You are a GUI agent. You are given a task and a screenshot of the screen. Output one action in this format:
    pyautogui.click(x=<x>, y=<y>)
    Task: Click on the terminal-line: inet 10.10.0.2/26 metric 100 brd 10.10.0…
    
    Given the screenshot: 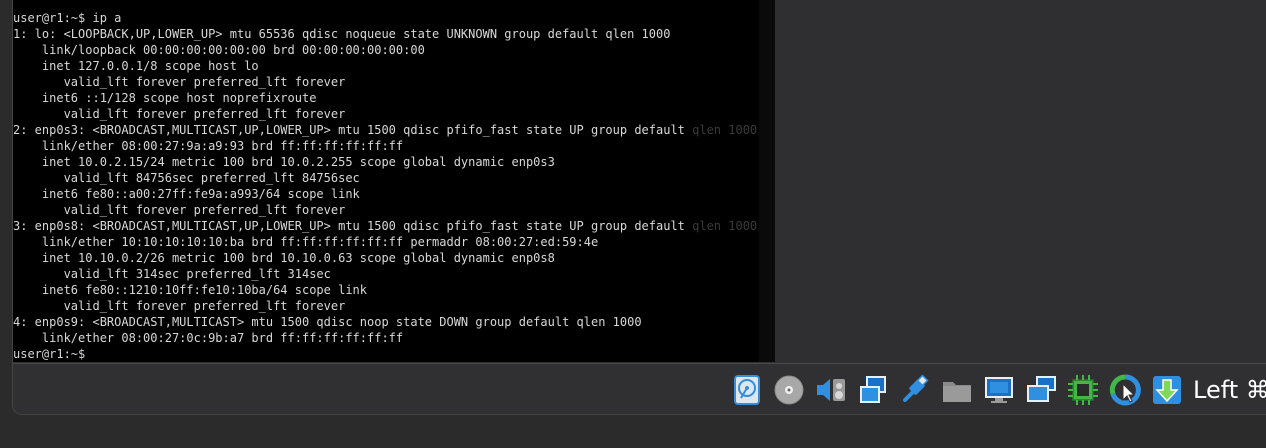 What is the action you would take?
    pyautogui.click(x=385, y=258)
    